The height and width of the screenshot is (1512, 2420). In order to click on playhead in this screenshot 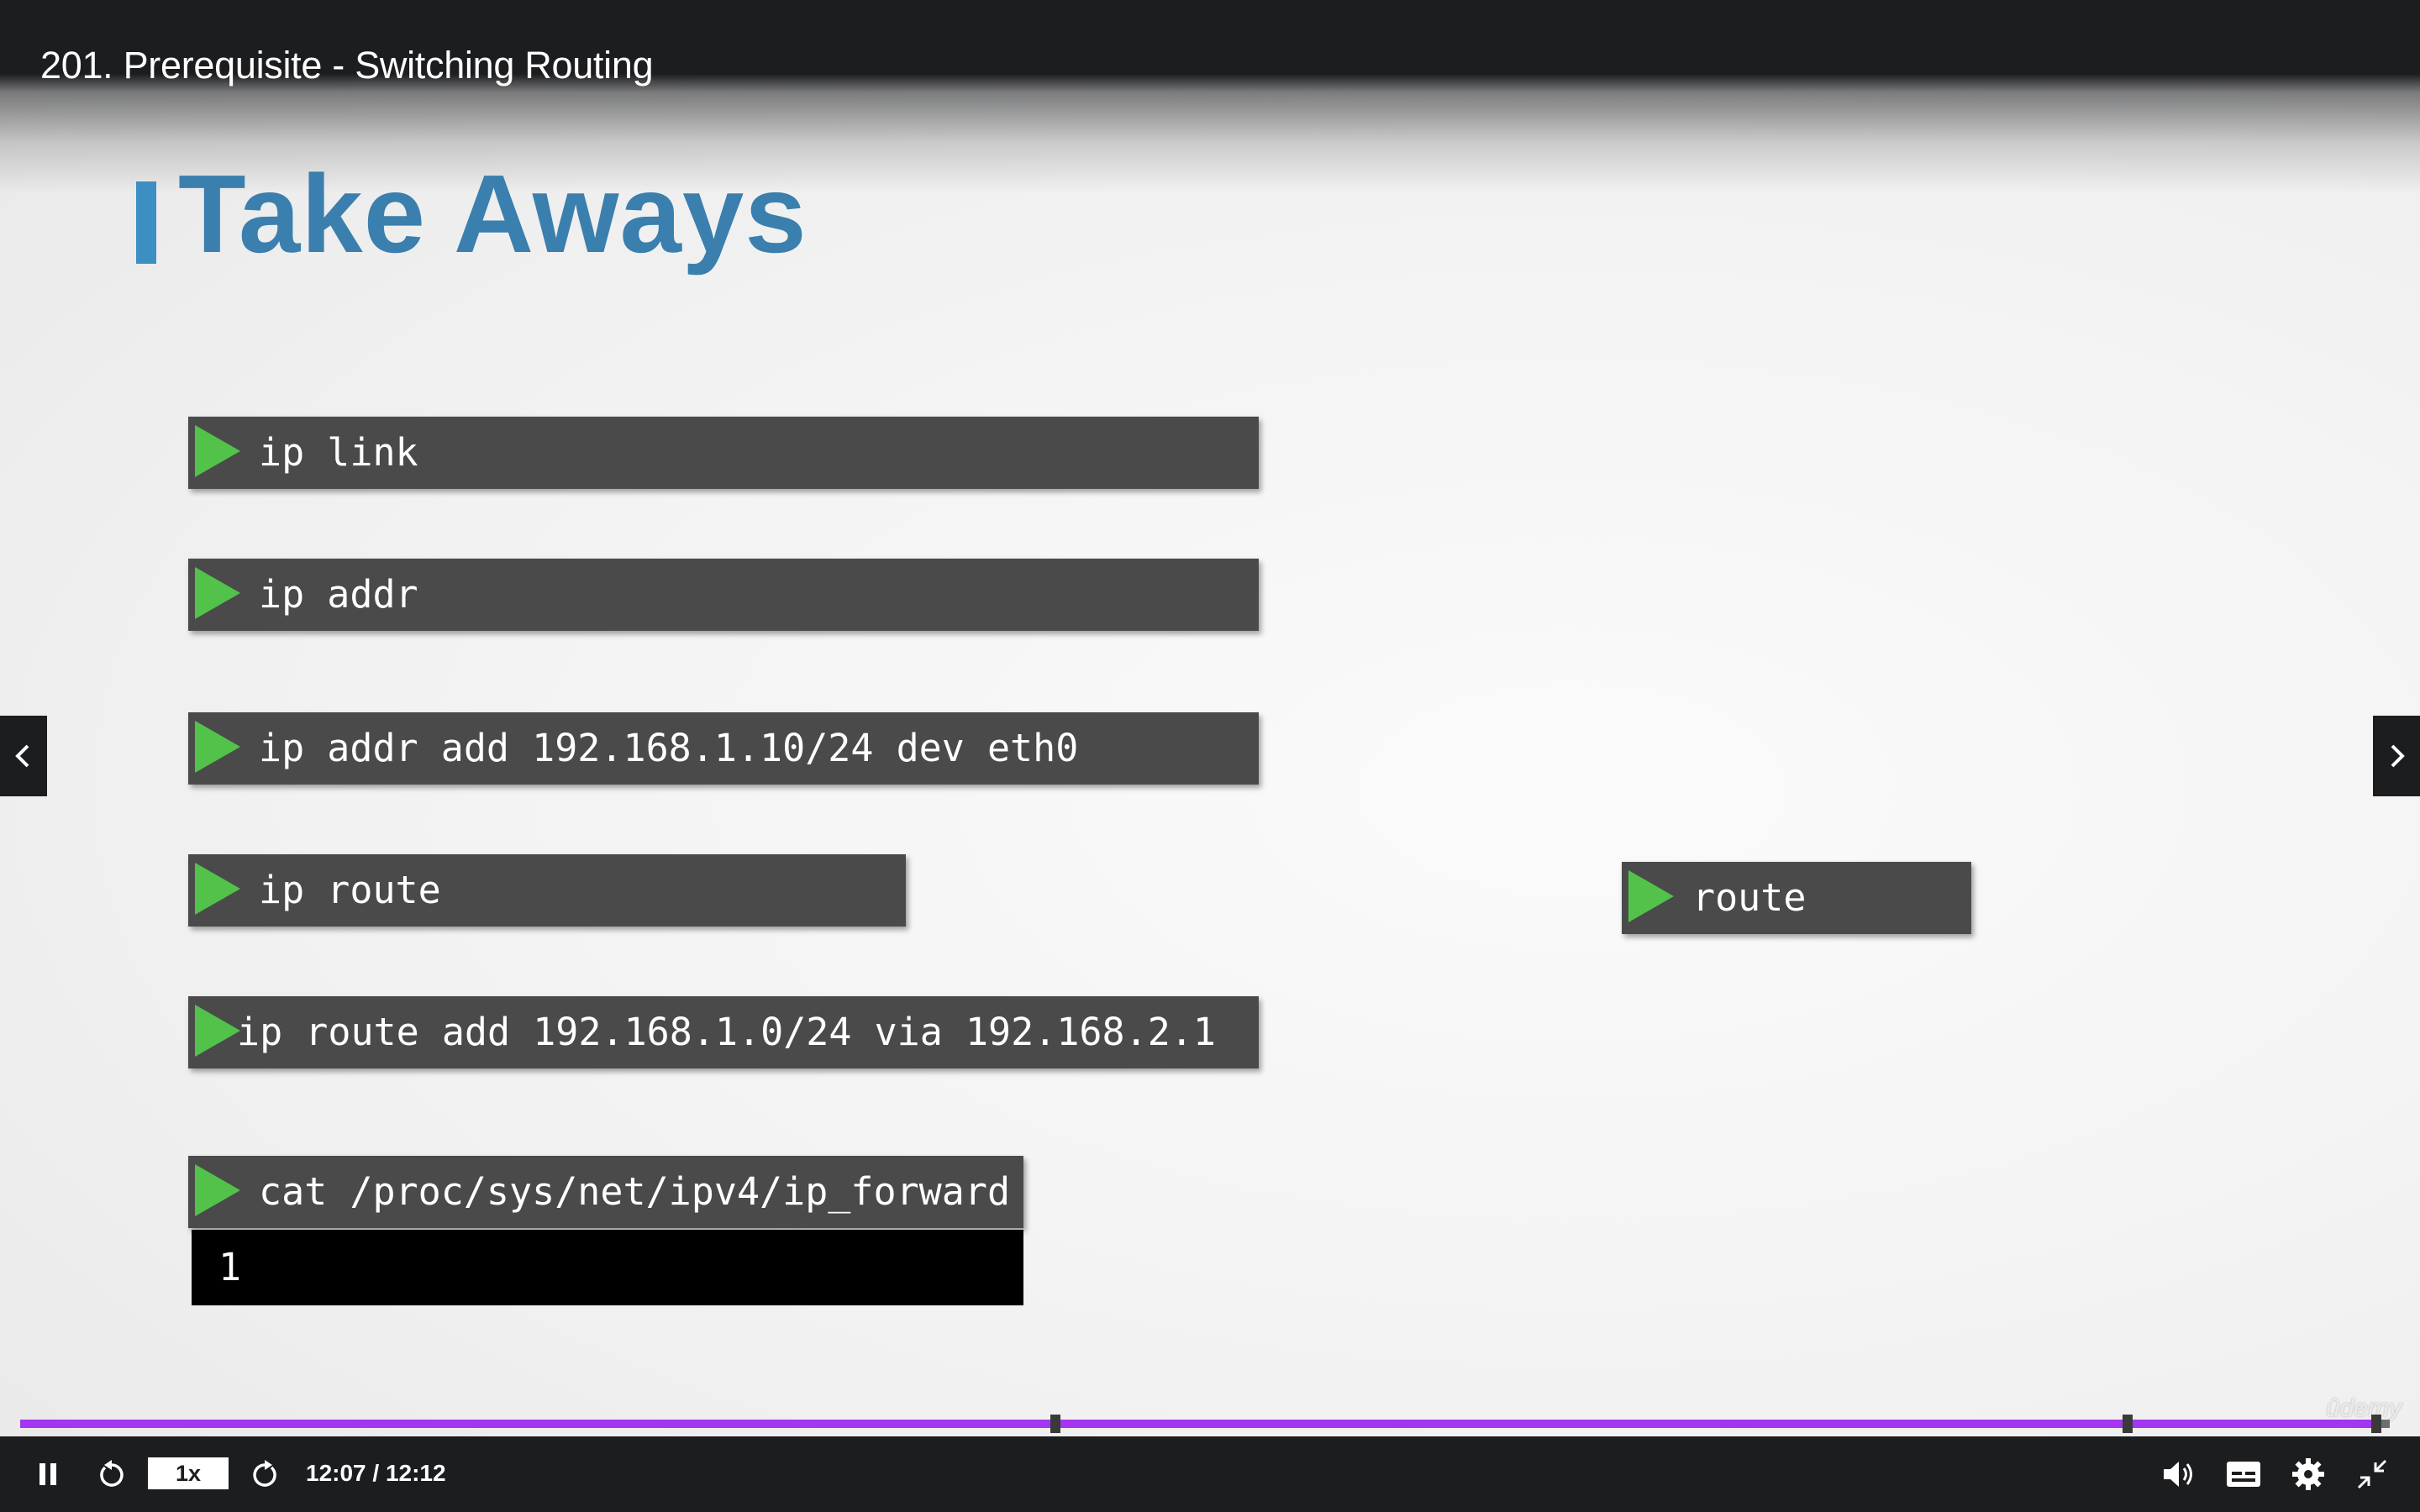, I will do `click(2376, 1424)`.